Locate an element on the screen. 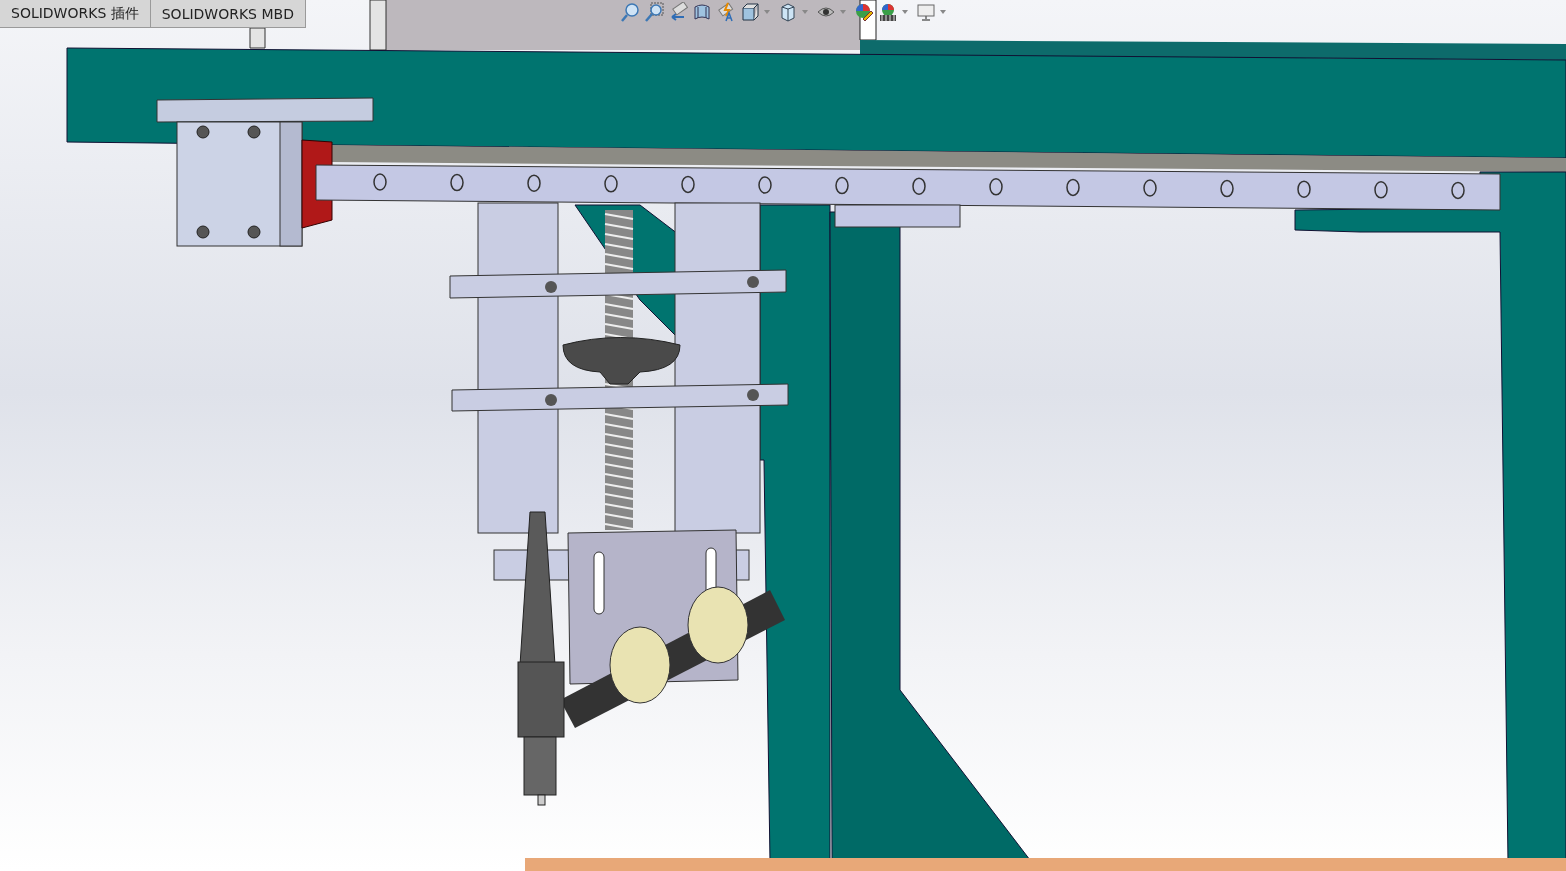 This screenshot has width=1566, height=871. dynamic-annotation-icon is located at coordinates (726, 12).